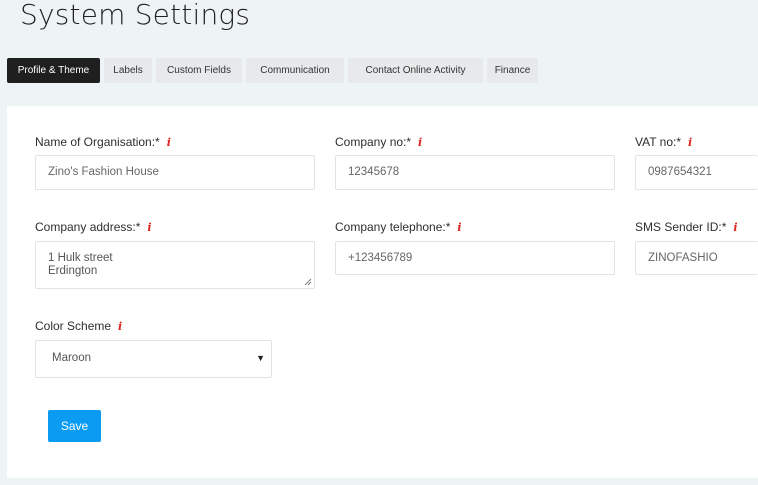 The height and width of the screenshot is (485, 758). What do you see at coordinates (475, 172) in the screenshot?
I see `company-no-input: 12345678` at bounding box center [475, 172].